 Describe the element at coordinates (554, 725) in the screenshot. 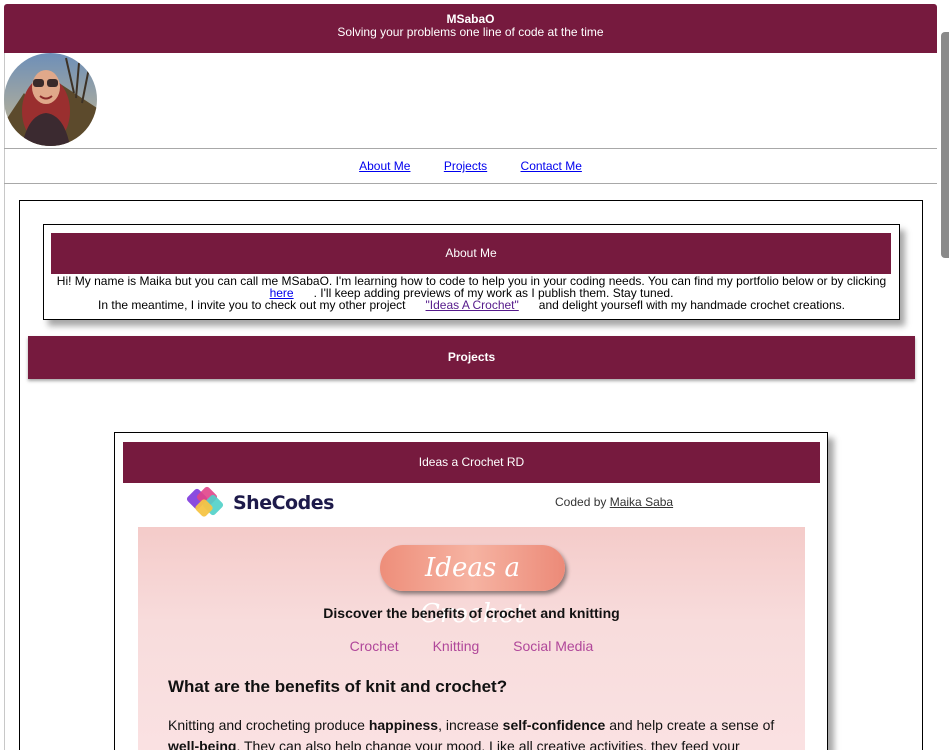

I see `paragraph-bold-confidence: self-confidence` at that location.